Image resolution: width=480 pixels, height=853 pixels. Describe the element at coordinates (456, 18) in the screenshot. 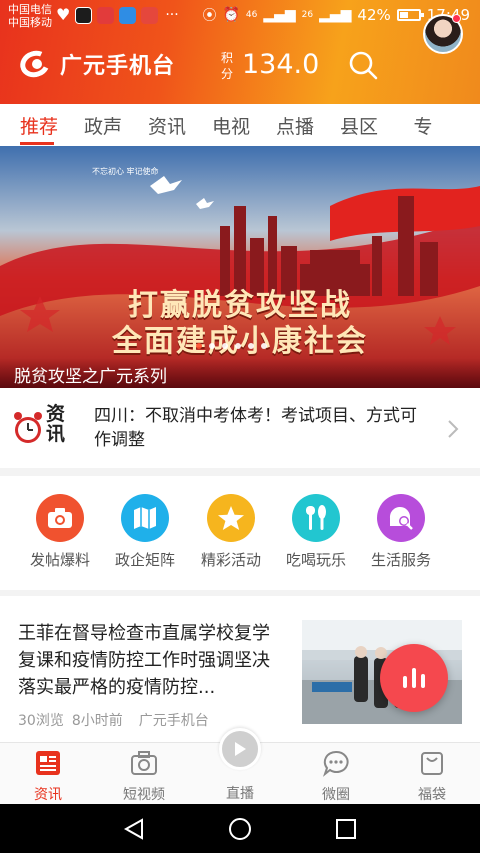

I see `notification-dot` at that location.